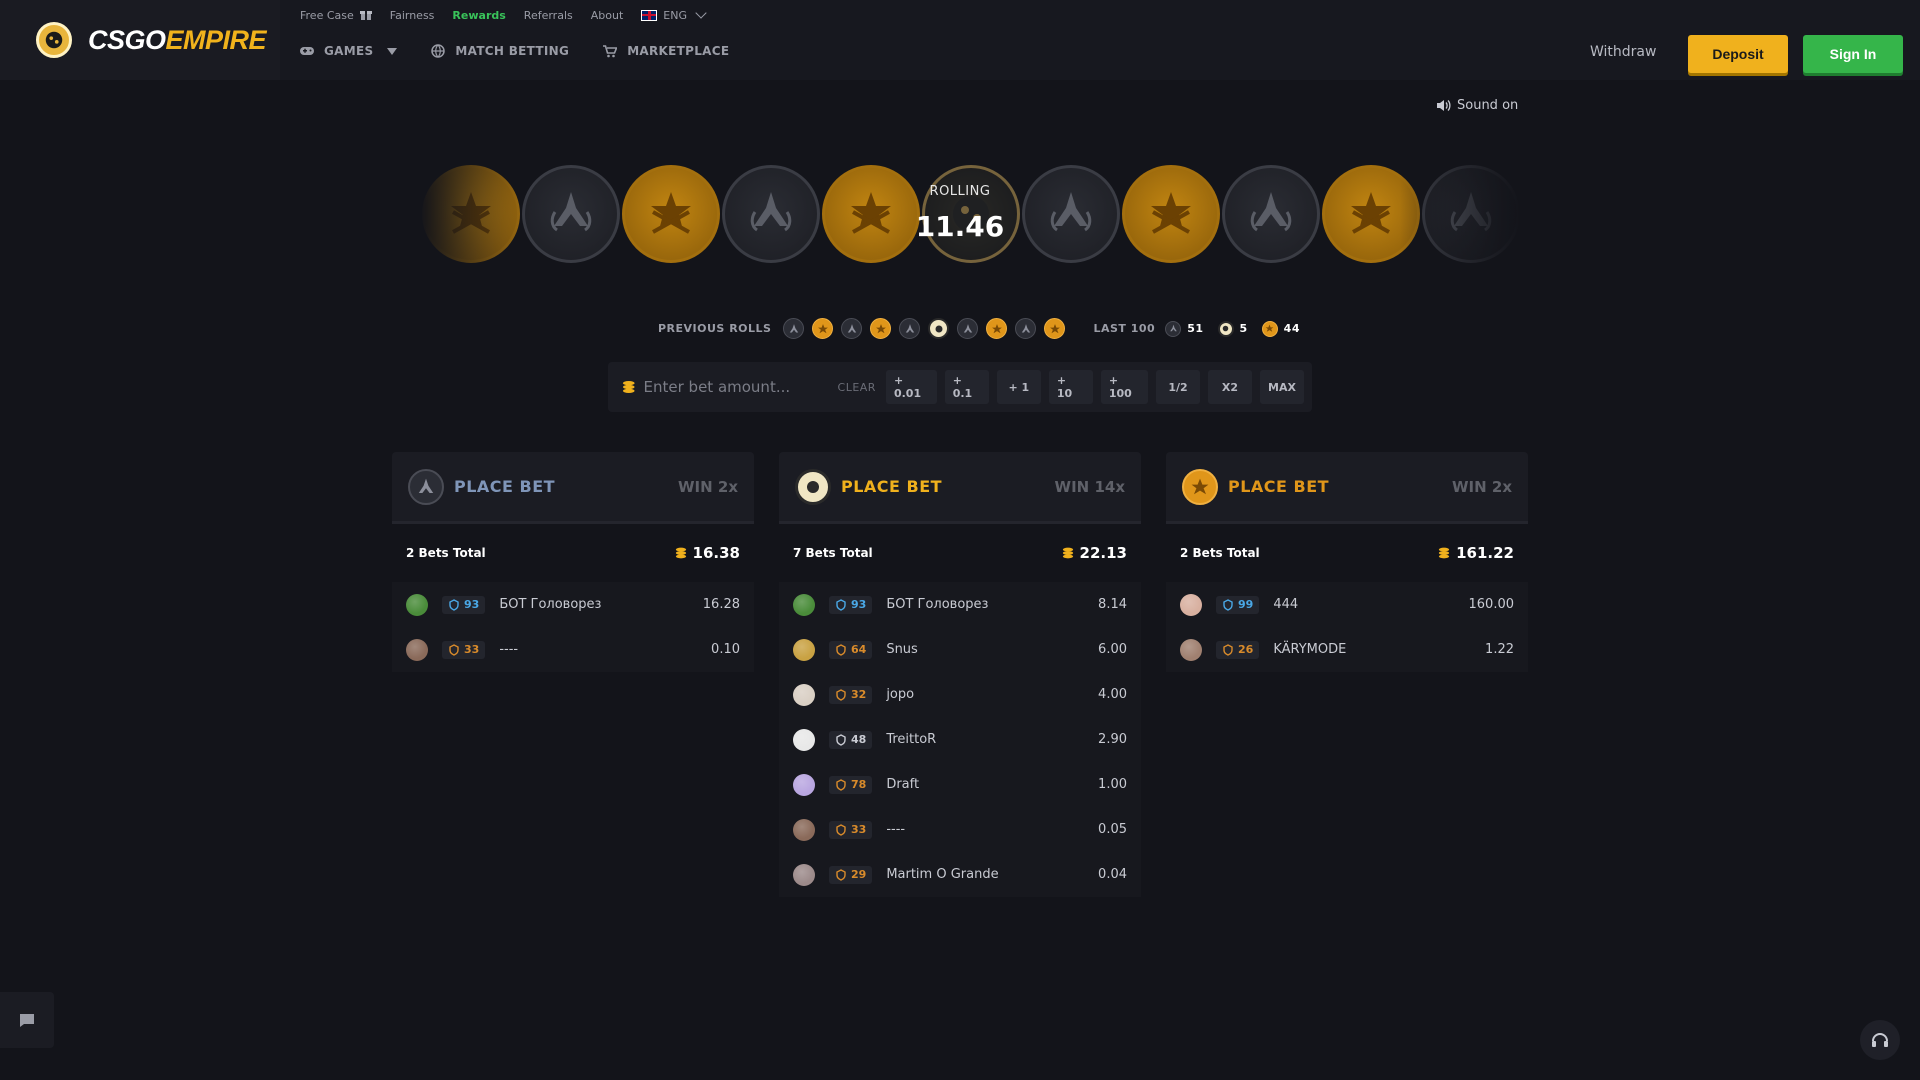 This screenshot has width=1920, height=1080. I want to click on bettor-name: TreittoR, so click(911, 739).